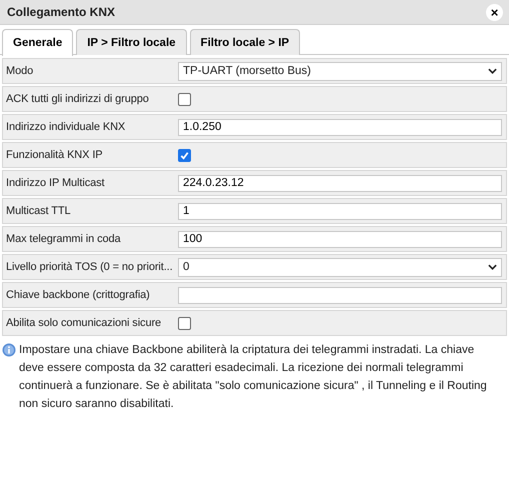  I want to click on input-field: 1.0.250, so click(340, 127).